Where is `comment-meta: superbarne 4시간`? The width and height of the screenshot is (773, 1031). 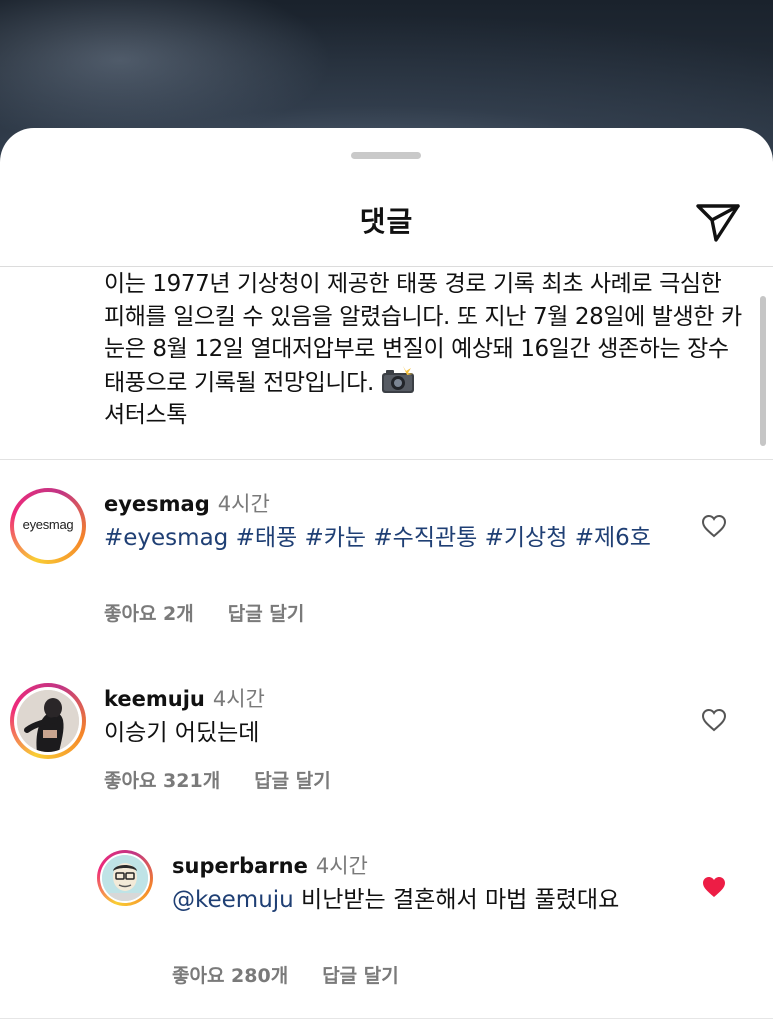
comment-meta: superbarne 4시간 is located at coordinates (270, 865).